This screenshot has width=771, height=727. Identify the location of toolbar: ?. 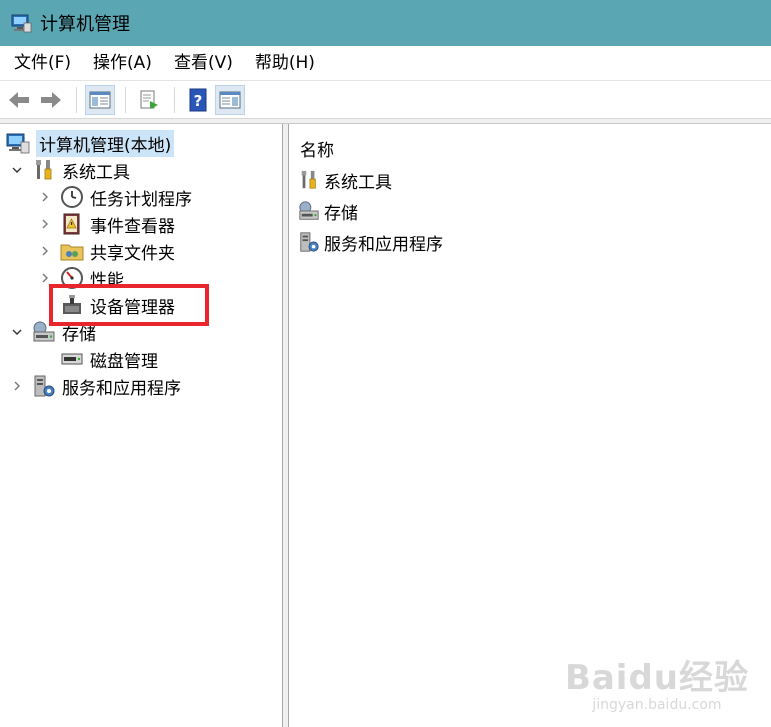
(385, 100).